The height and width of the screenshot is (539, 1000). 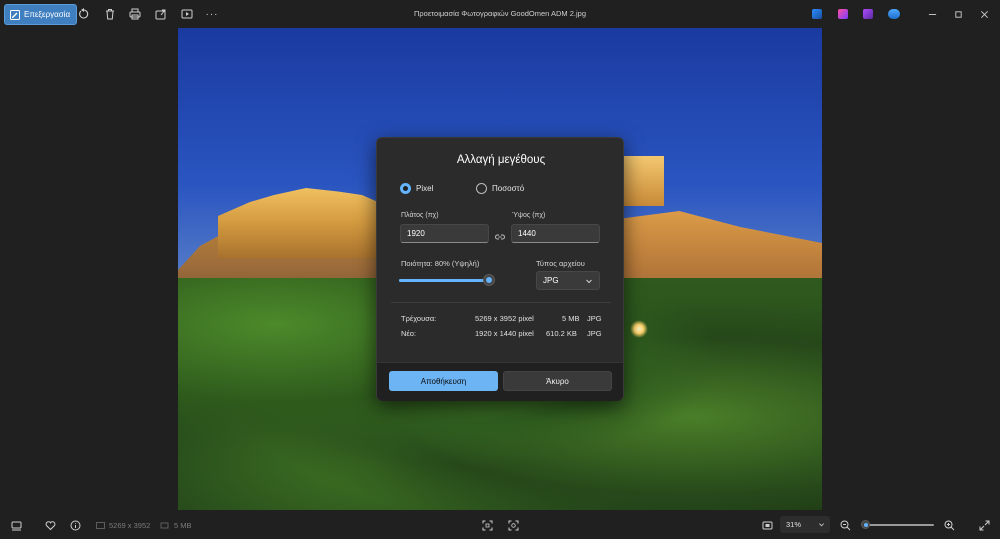 What do you see at coordinates (561, 333) in the screenshot?
I see `new-size: 610.2 KB` at bounding box center [561, 333].